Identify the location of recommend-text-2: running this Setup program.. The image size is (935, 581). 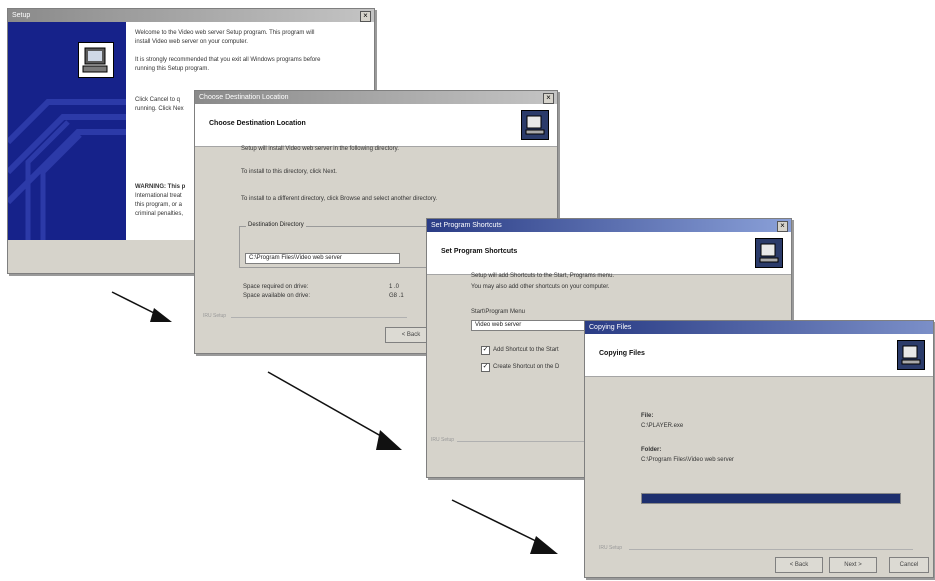
(172, 69).